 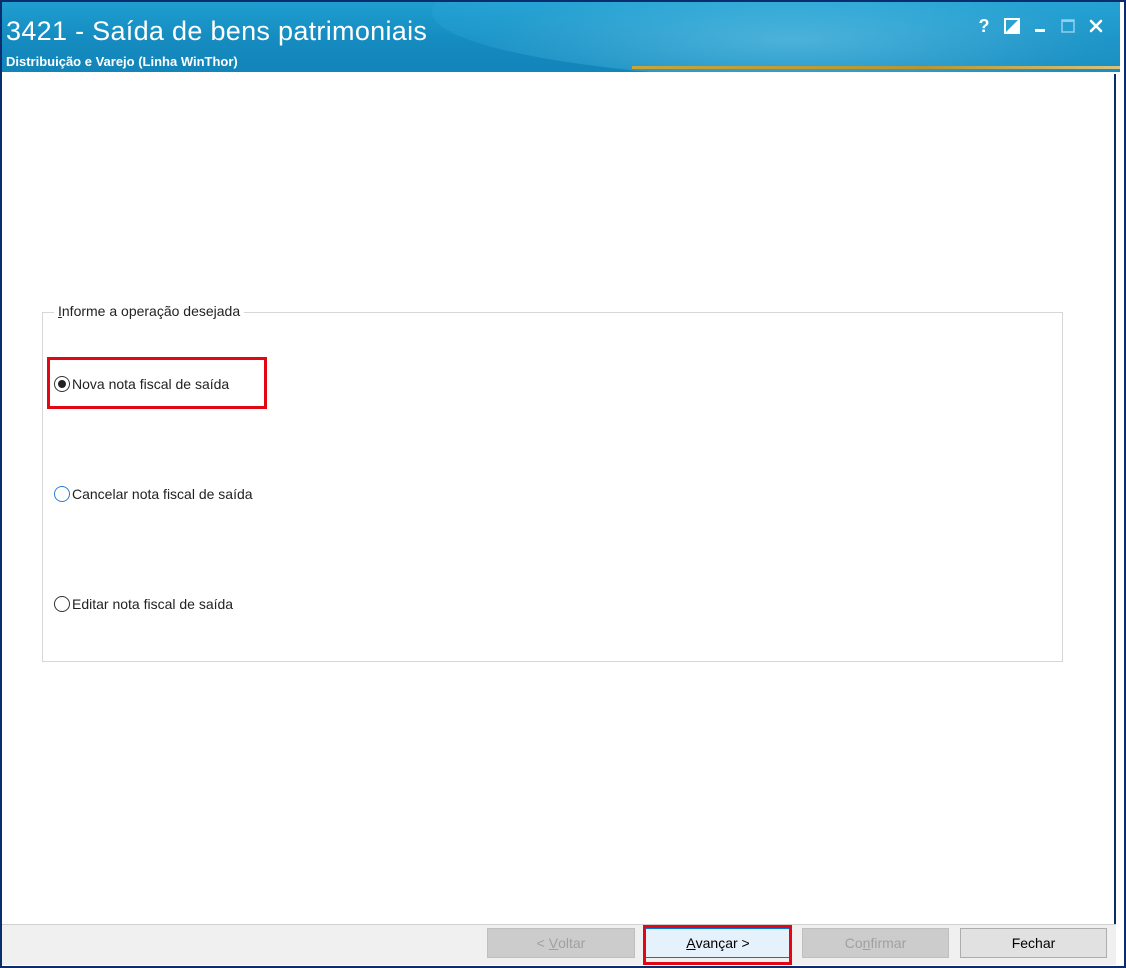 I want to click on close-icon, so click(x=1096, y=26).